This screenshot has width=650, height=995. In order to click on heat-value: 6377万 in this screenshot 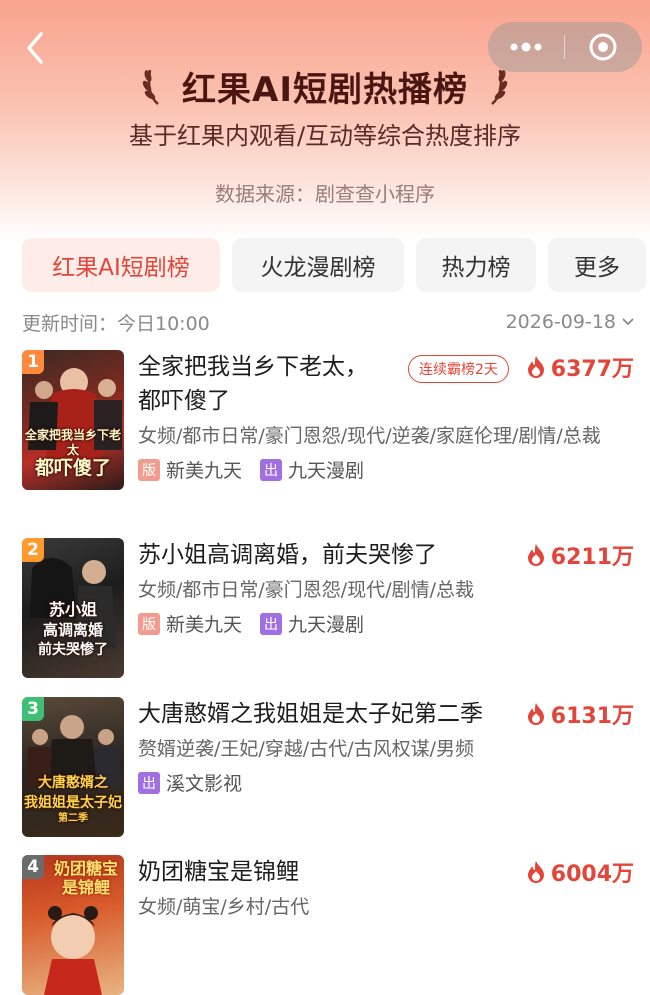, I will do `click(579, 367)`.